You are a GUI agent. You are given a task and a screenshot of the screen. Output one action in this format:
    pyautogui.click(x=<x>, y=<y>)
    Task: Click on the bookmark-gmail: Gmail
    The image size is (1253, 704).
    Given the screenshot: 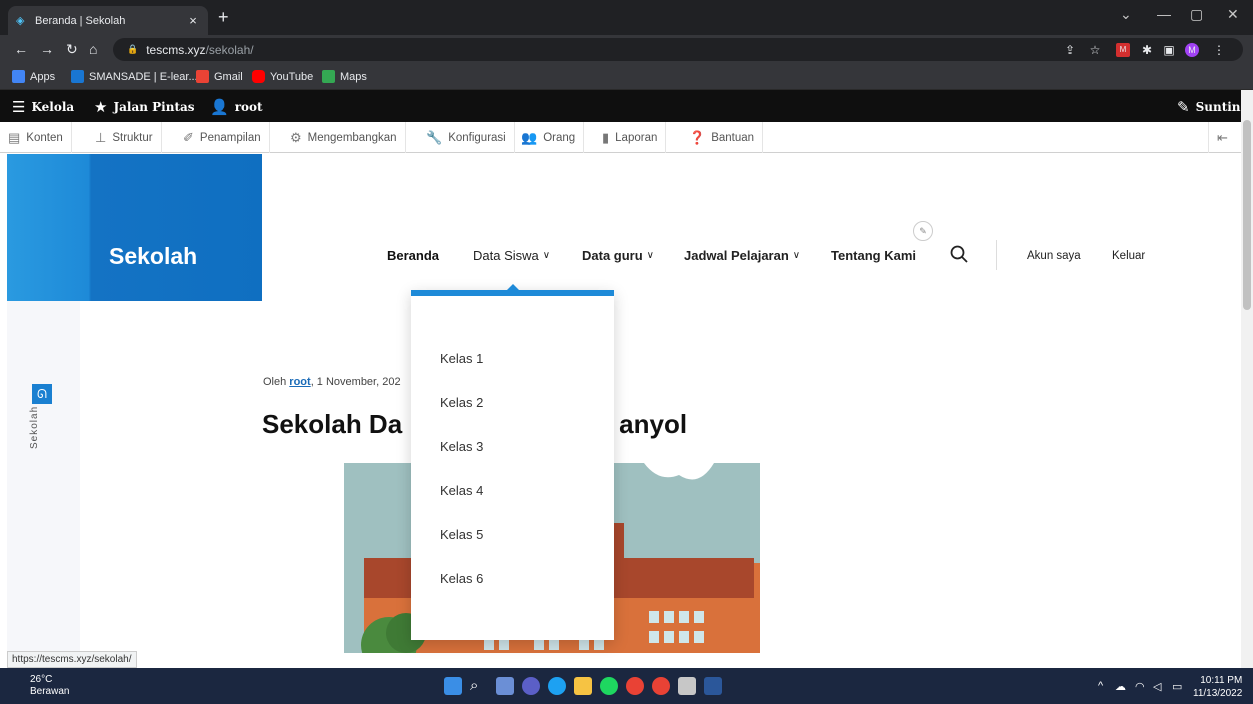 What is the action you would take?
    pyautogui.click(x=219, y=76)
    